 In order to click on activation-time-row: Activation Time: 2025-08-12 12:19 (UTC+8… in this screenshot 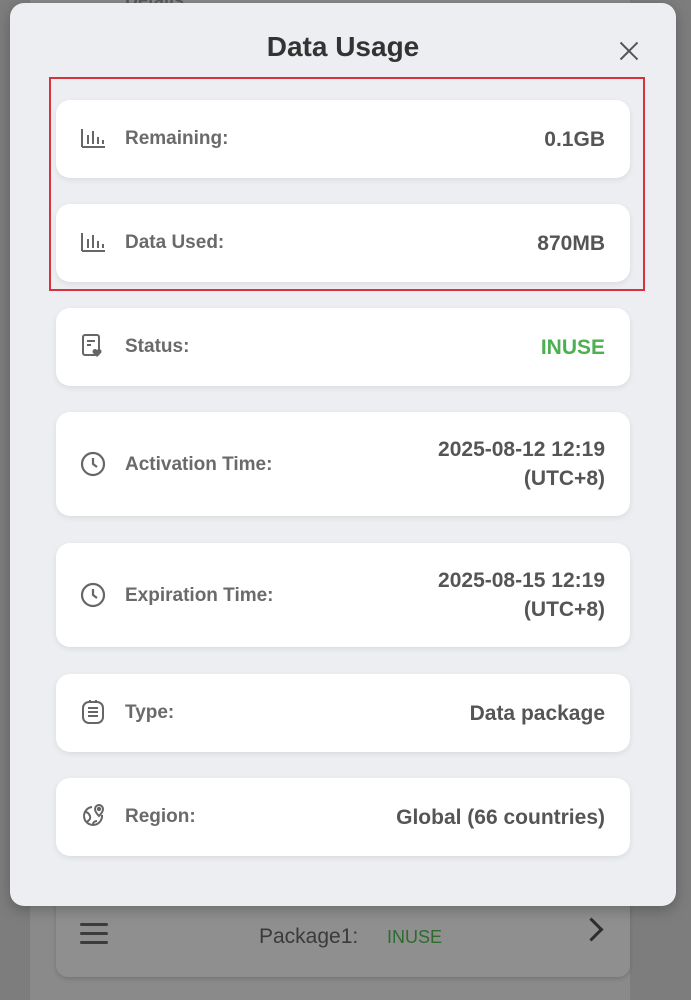, I will do `click(343, 464)`.